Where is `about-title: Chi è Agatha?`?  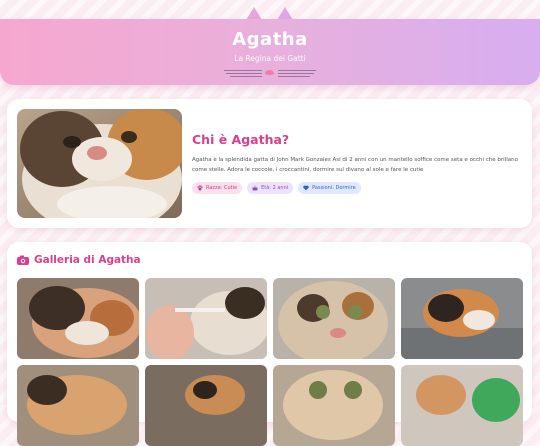
about-title: Chi è Agatha? is located at coordinates (241, 139).